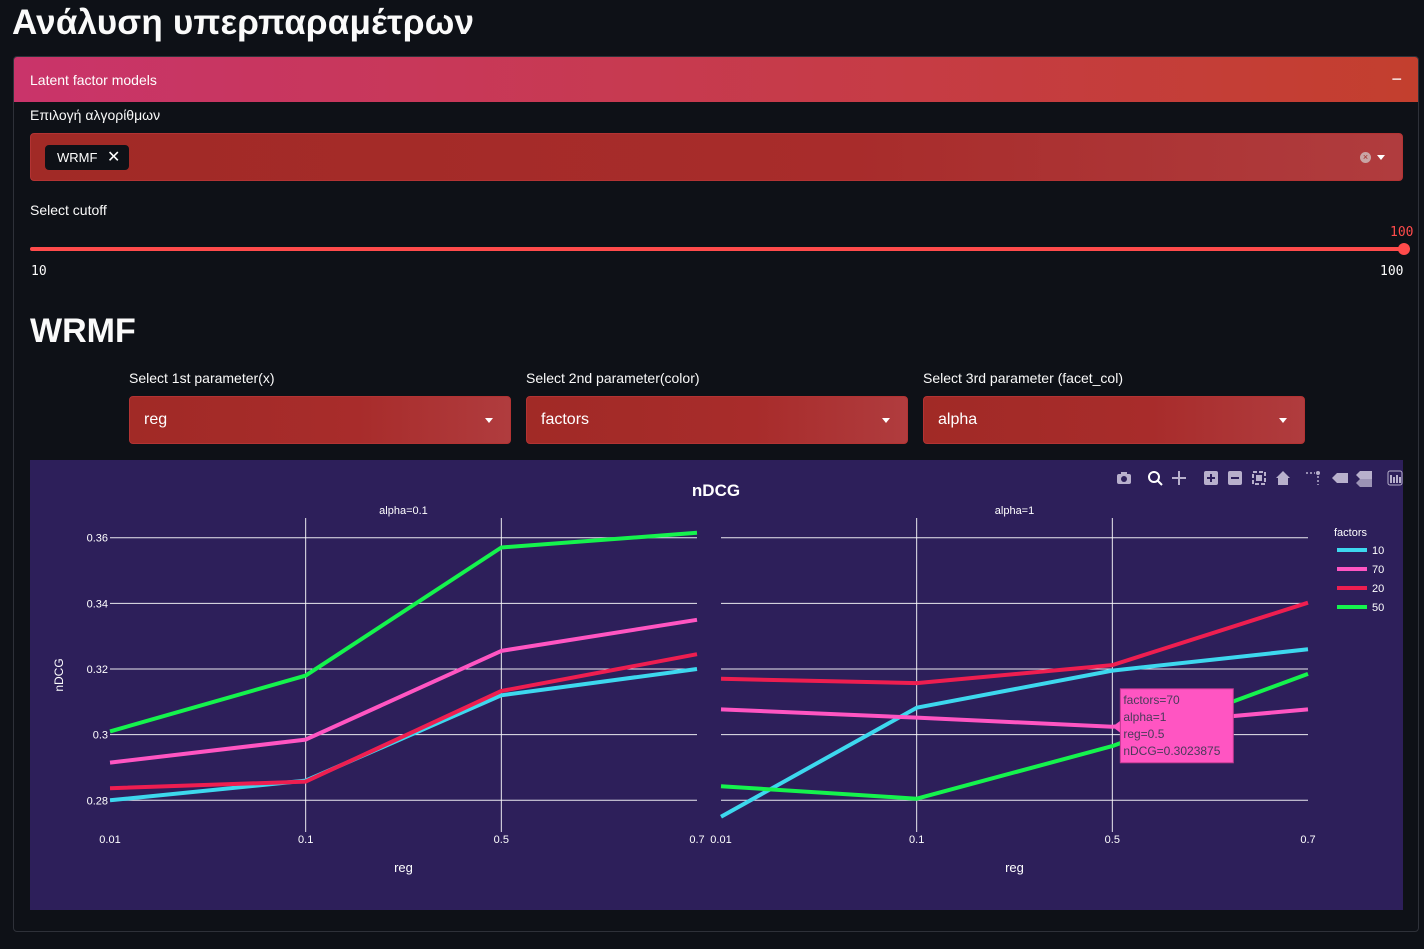 This screenshot has width=1424, height=949. I want to click on page-title: Ανάλυση υπερπαραμέτρων, so click(243, 22).